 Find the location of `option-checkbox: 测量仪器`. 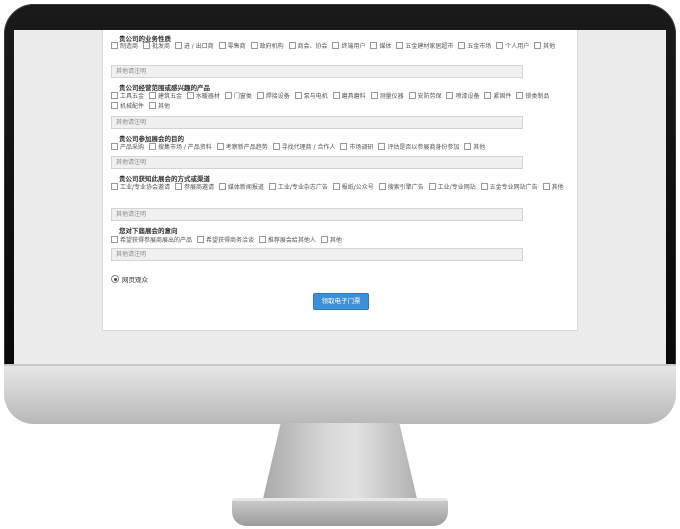

option-checkbox: 测量仪器 is located at coordinates (387, 97).